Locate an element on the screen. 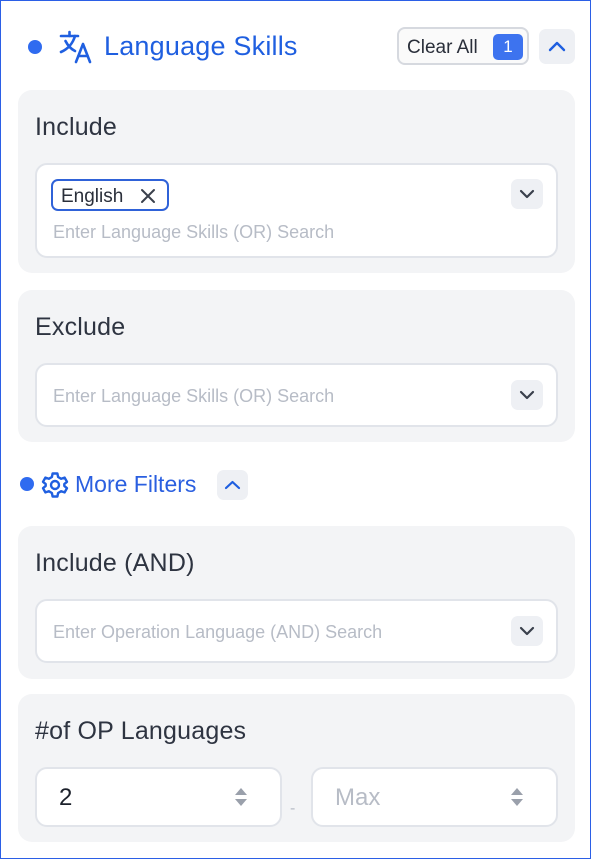 Image resolution: width=591 pixels, height=859 pixels. selected-language-chip: English is located at coordinates (110, 195).